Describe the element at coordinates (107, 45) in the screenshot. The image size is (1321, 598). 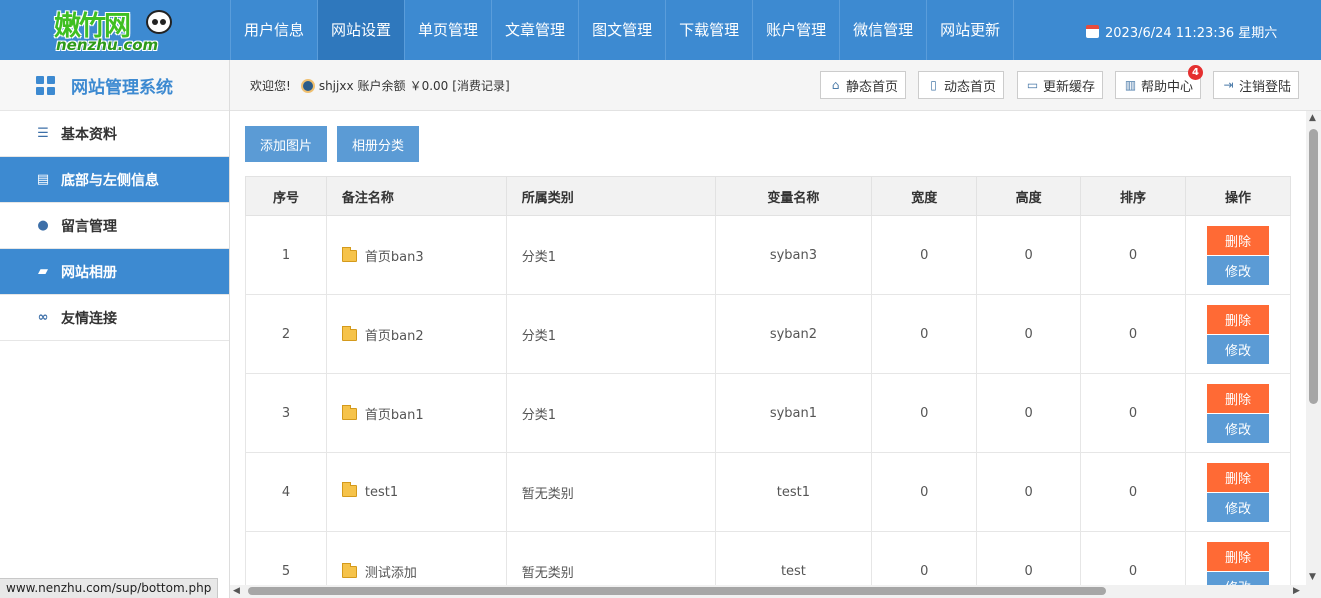
I see `logo-en-text: nenzhu.com` at that location.